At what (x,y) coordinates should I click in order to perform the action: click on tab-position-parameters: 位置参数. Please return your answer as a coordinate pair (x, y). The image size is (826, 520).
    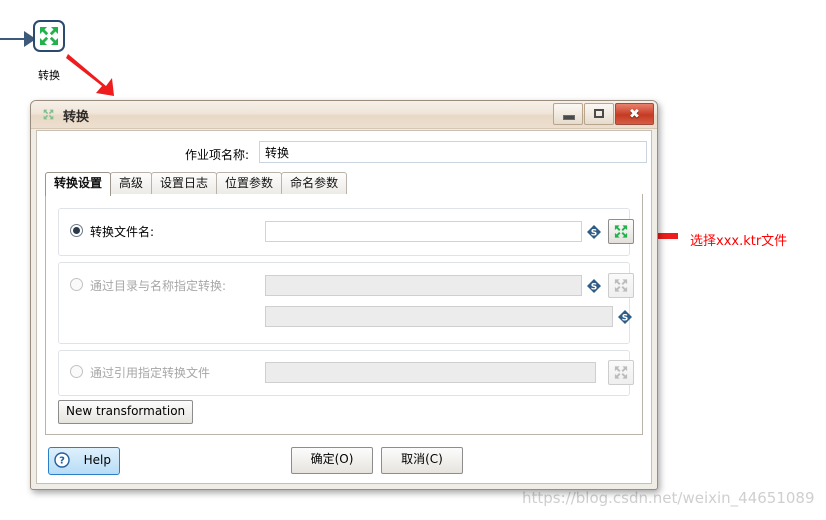
    Looking at the image, I should click on (249, 183).